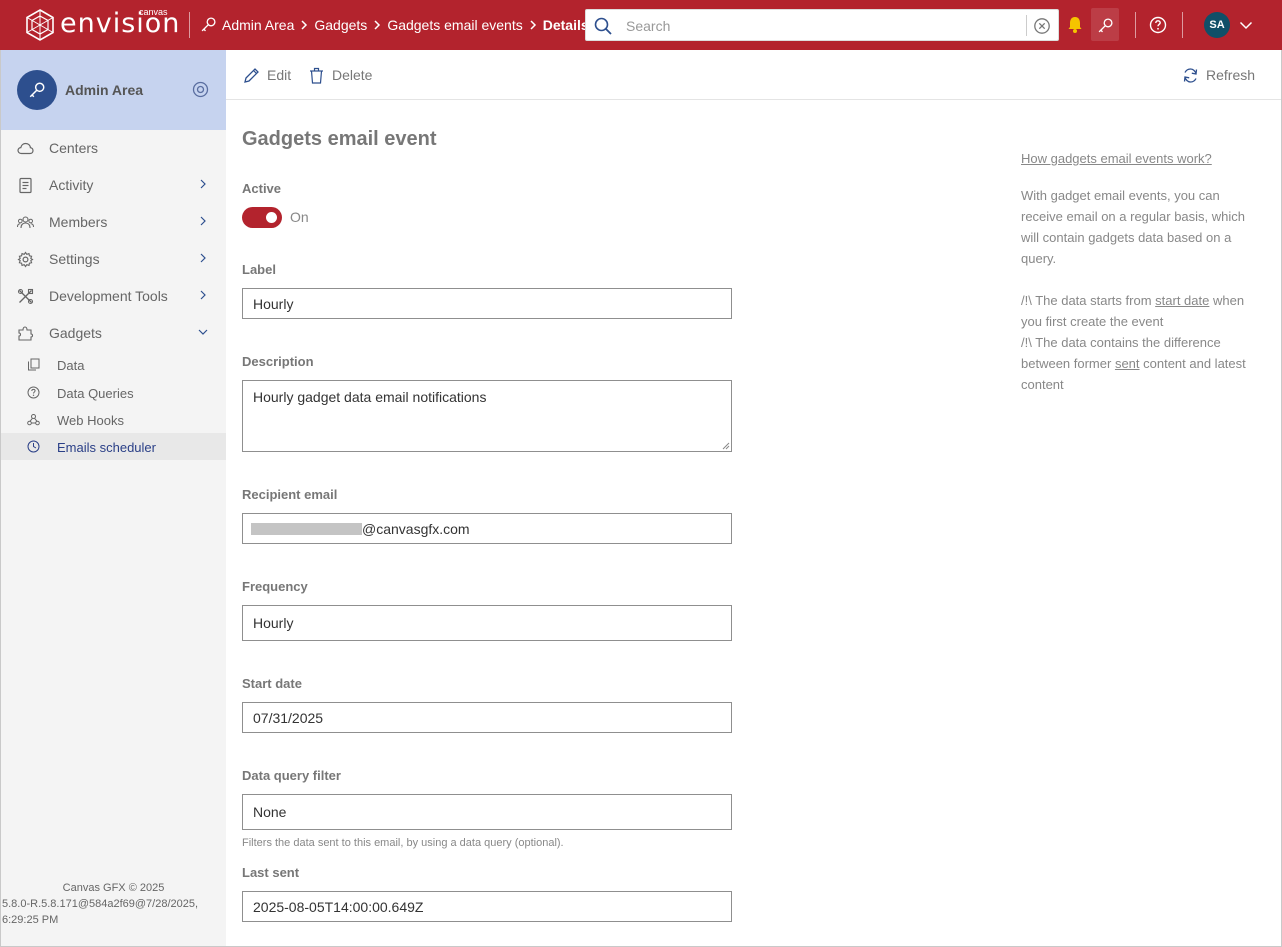 Image resolution: width=1282 pixels, height=947 pixels. What do you see at coordinates (316, 75) in the screenshot?
I see `trash-icon` at bounding box center [316, 75].